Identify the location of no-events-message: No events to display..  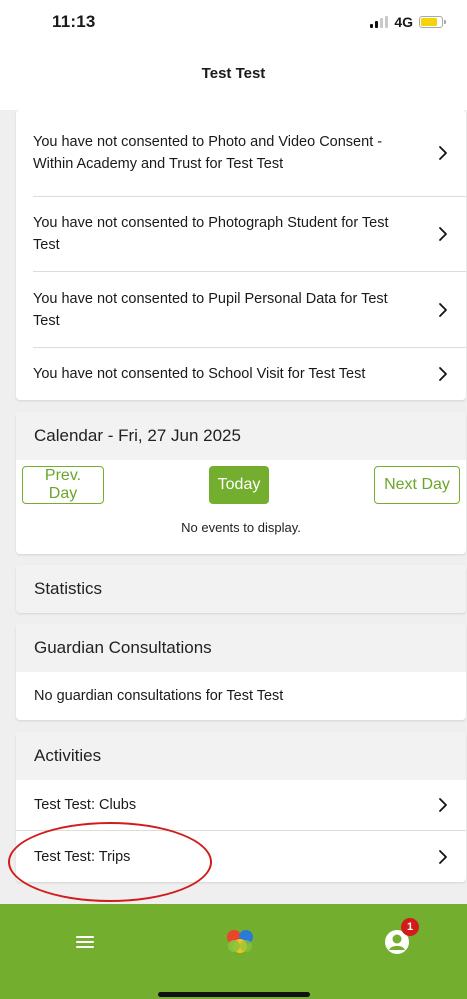
(241, 527).